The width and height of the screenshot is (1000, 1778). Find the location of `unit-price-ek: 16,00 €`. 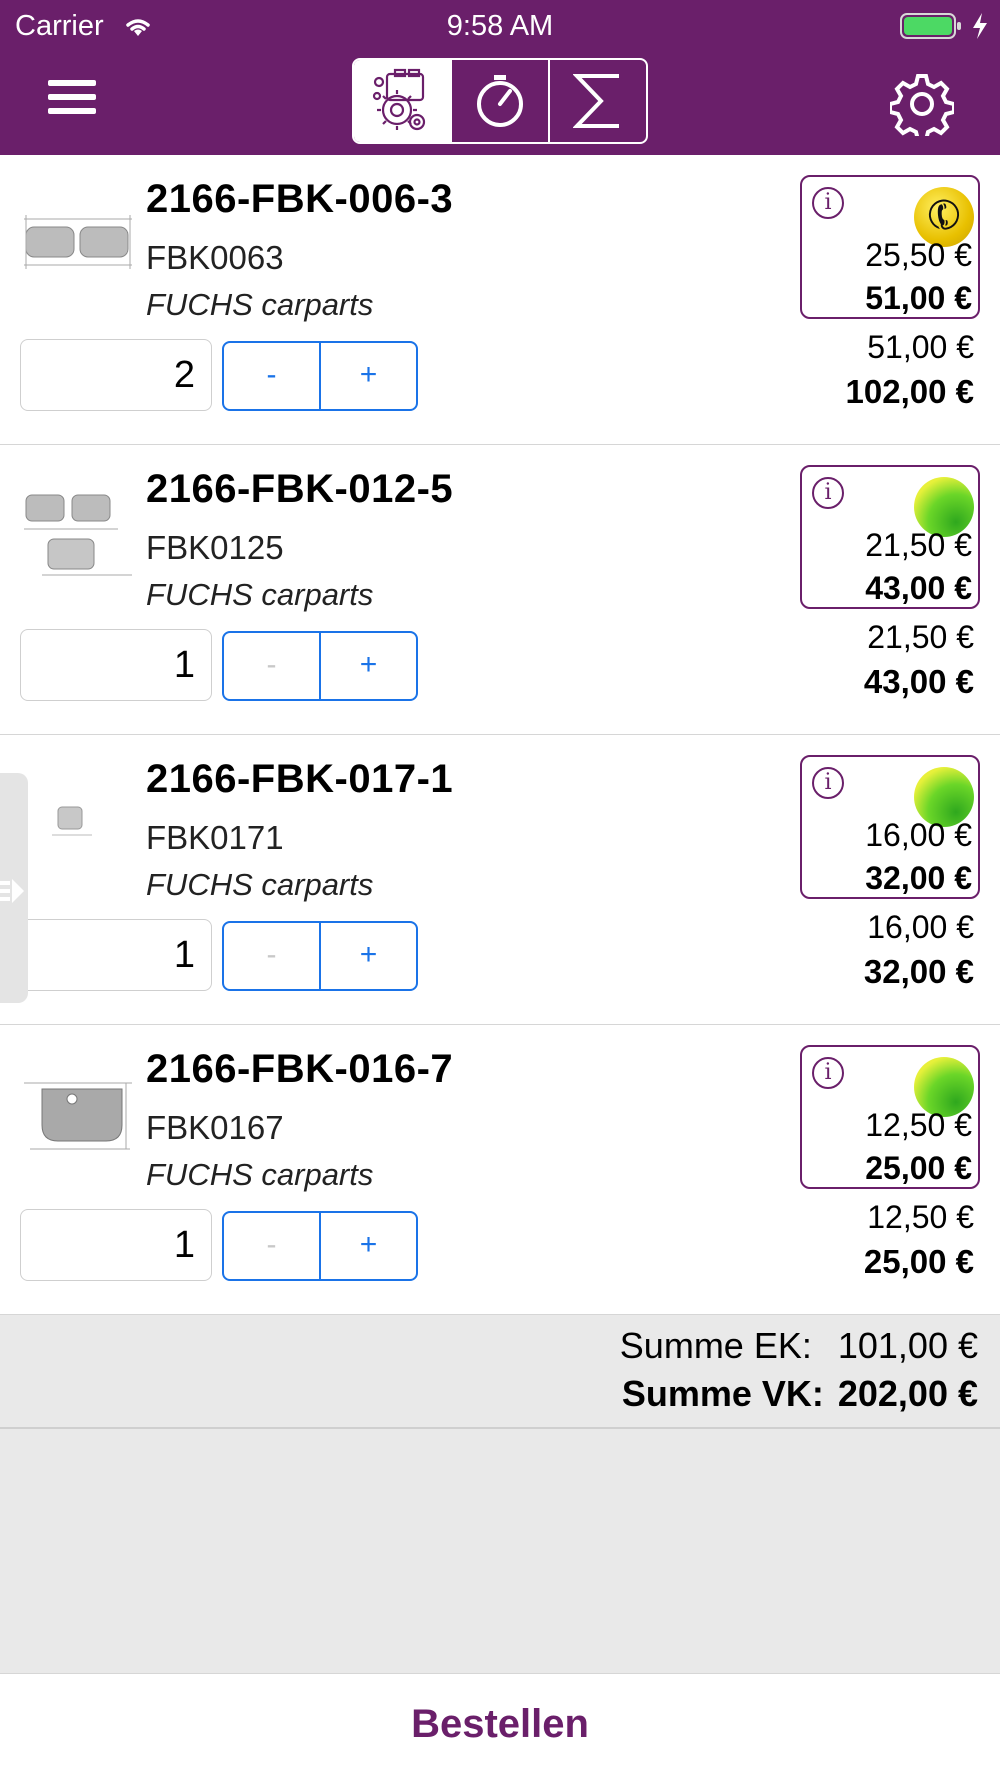

unit-price-ek: 16,00 € is located at coordinates (918, 835).